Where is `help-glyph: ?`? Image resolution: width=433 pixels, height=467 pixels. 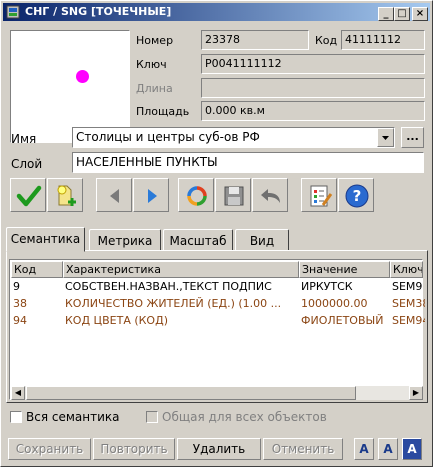
help-glyph: ? is located at coordinates (357, 196).